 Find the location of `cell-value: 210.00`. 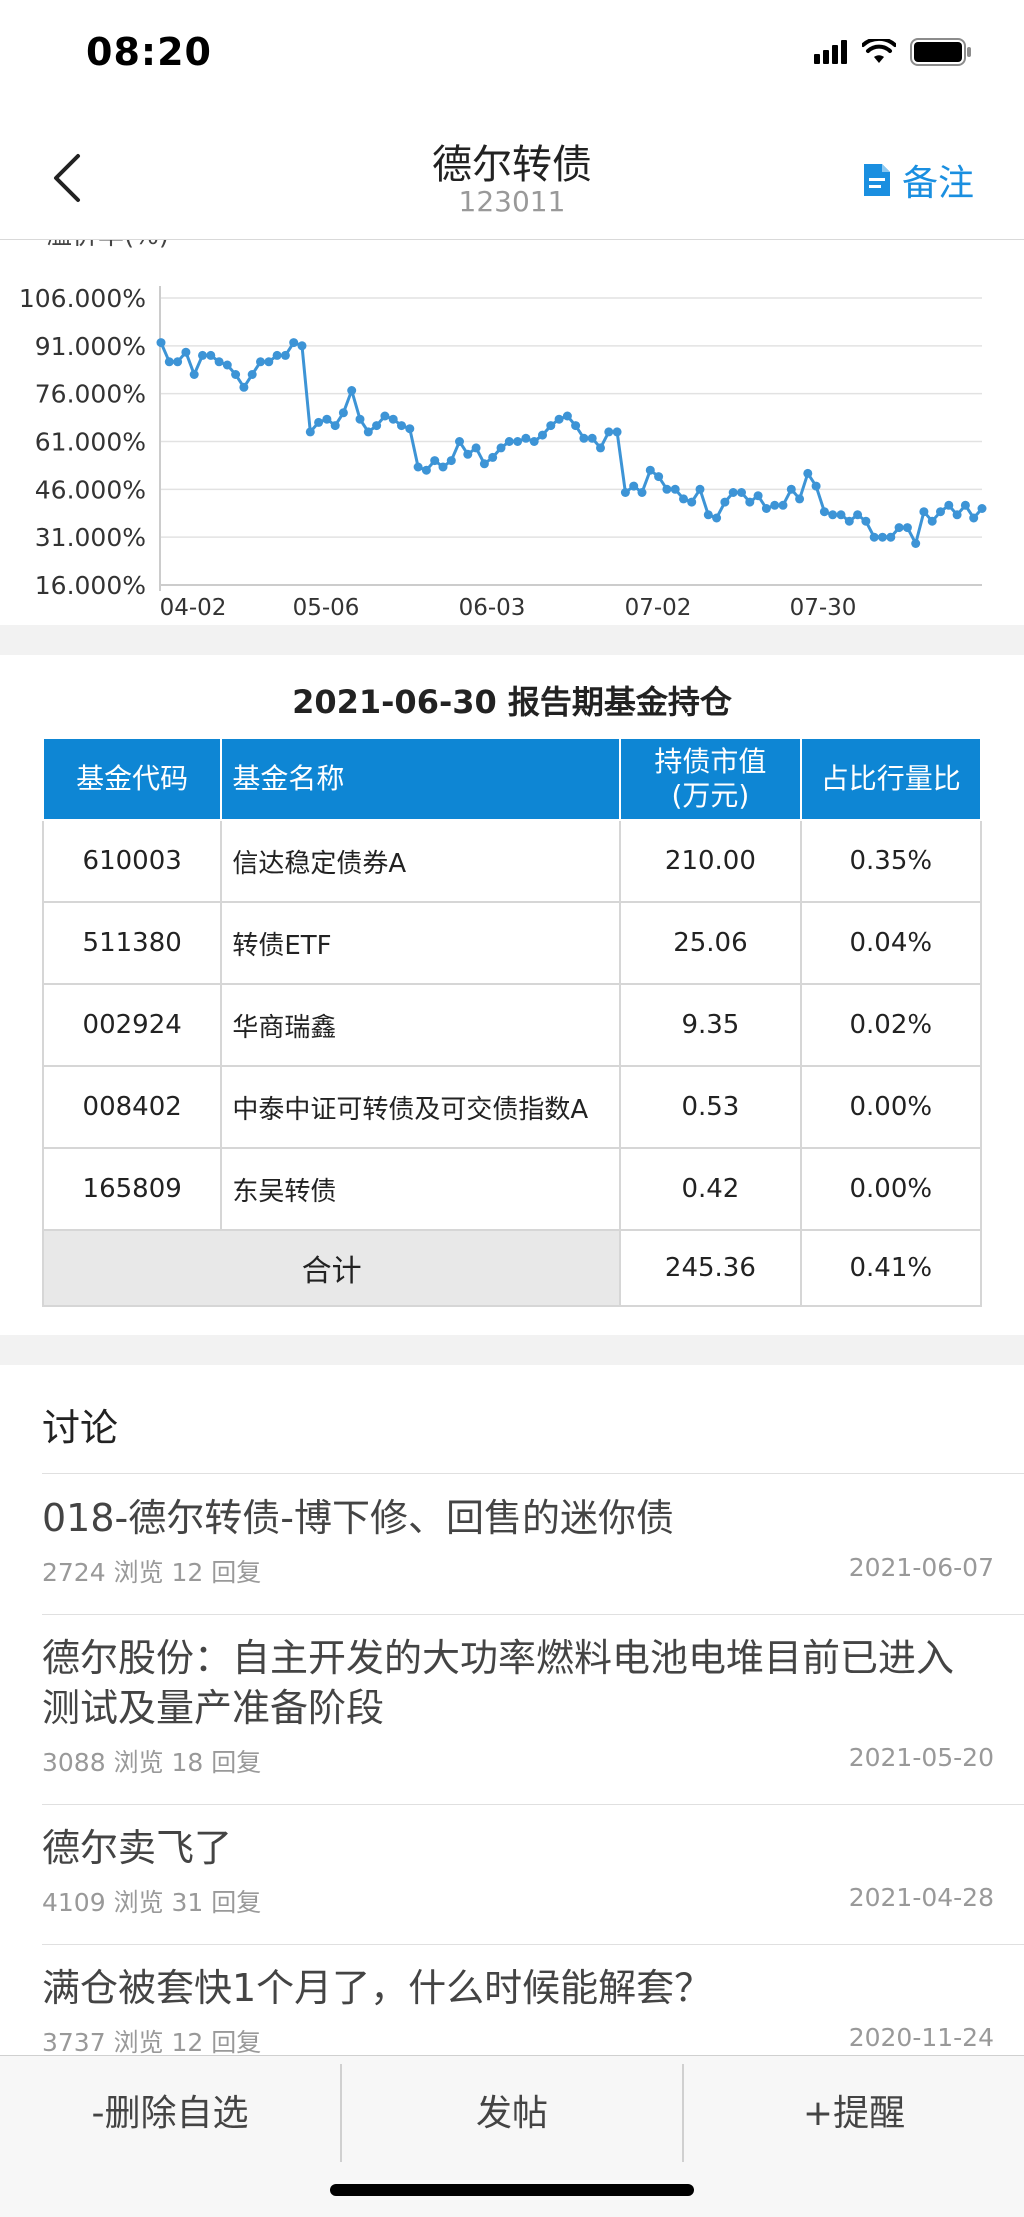

cell-value: 210.00 is located at coordinates (710, 861).